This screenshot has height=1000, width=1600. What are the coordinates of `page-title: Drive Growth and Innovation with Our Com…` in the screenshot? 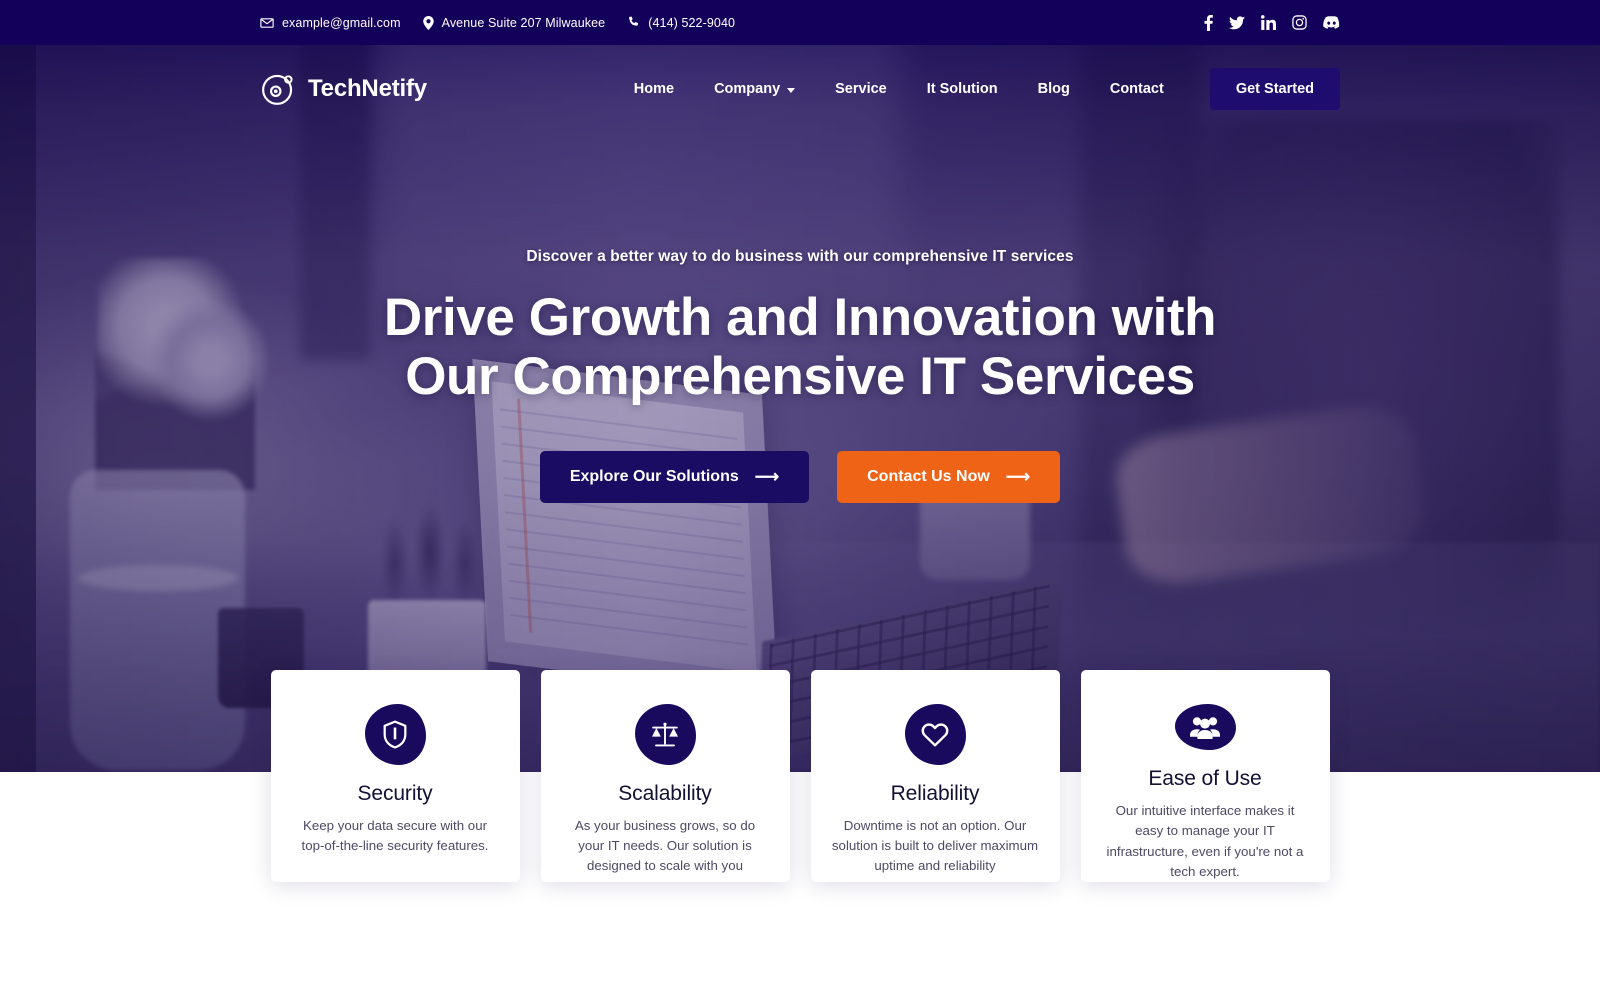 It's located at (800, 347).